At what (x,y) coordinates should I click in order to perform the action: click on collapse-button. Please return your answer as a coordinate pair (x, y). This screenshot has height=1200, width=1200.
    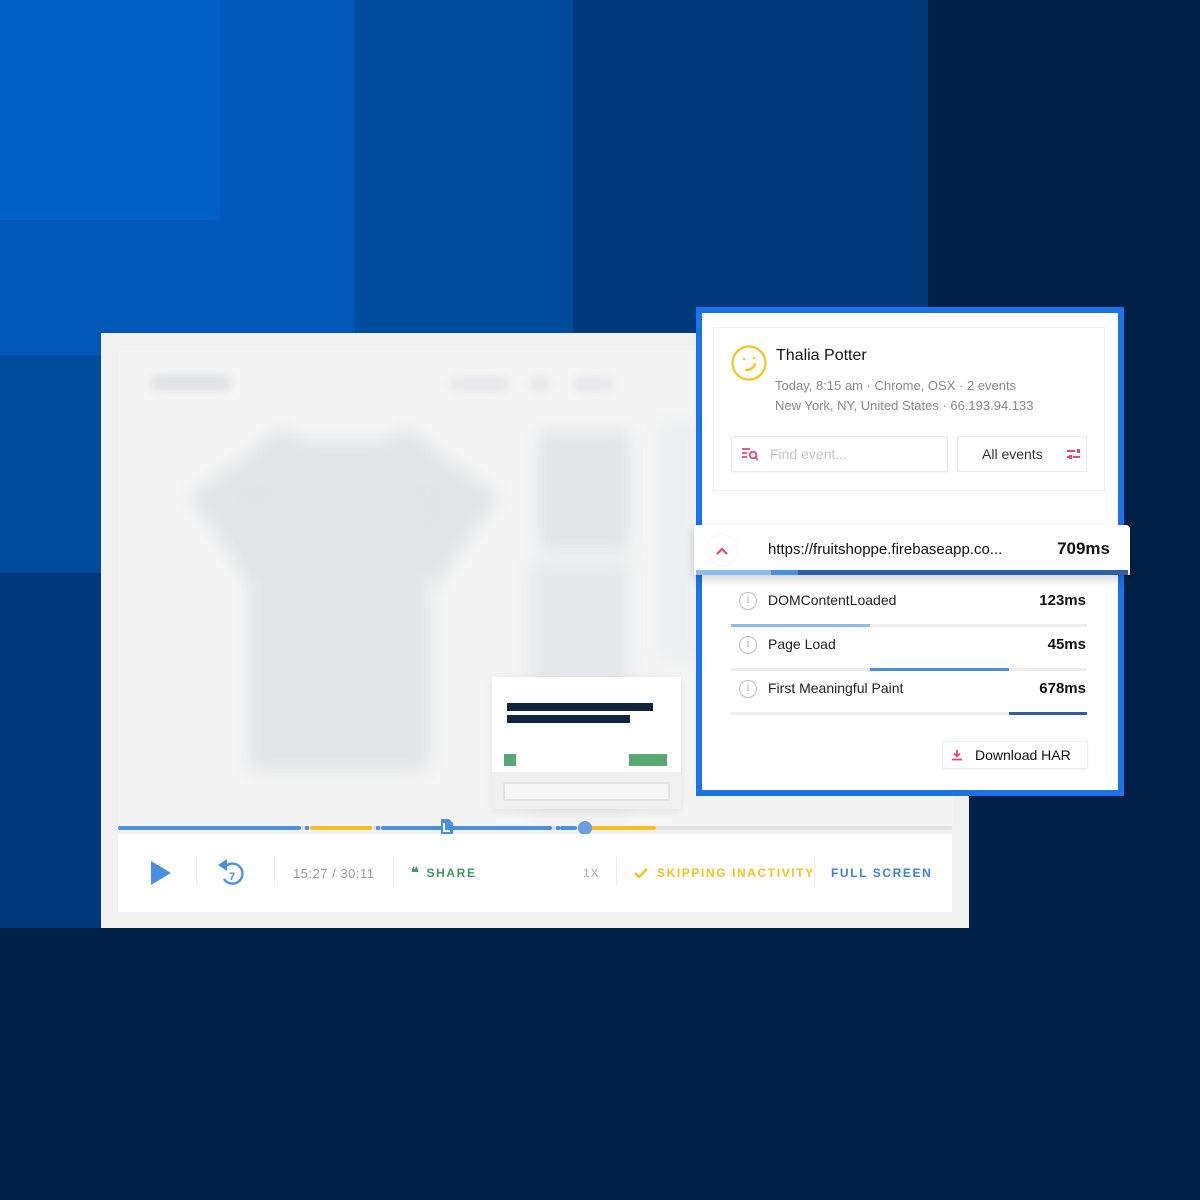
    Looking at the image, I should click on (722, 550).